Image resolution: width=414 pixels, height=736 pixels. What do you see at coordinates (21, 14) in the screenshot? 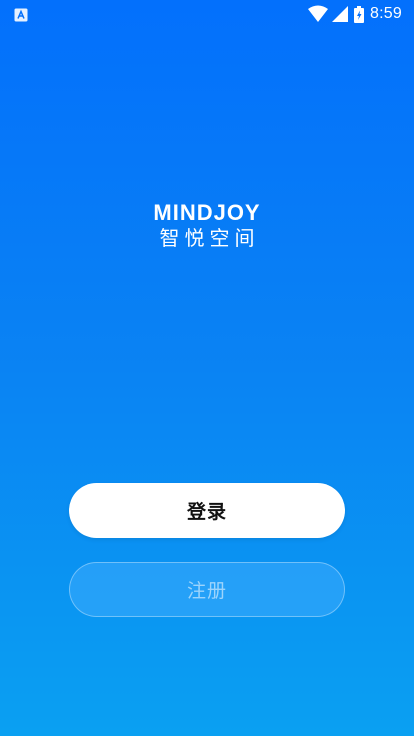
I see `a-box-icon` at bounding box center [21, 14].